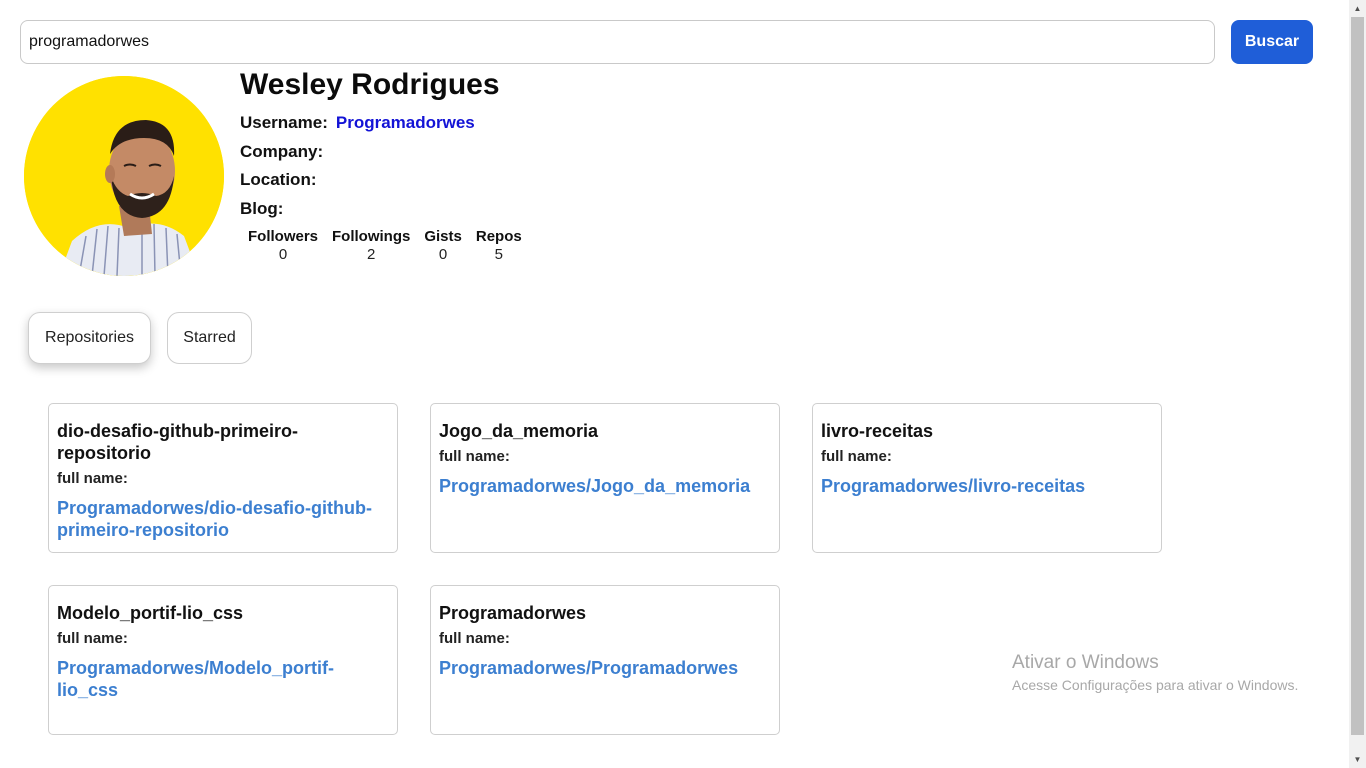 The width and height of the screenshot is (1366, 768). I want to click on profile-stats: Followers 0 Followings 2 Gists 0 Repos 5, so click(385, 245).